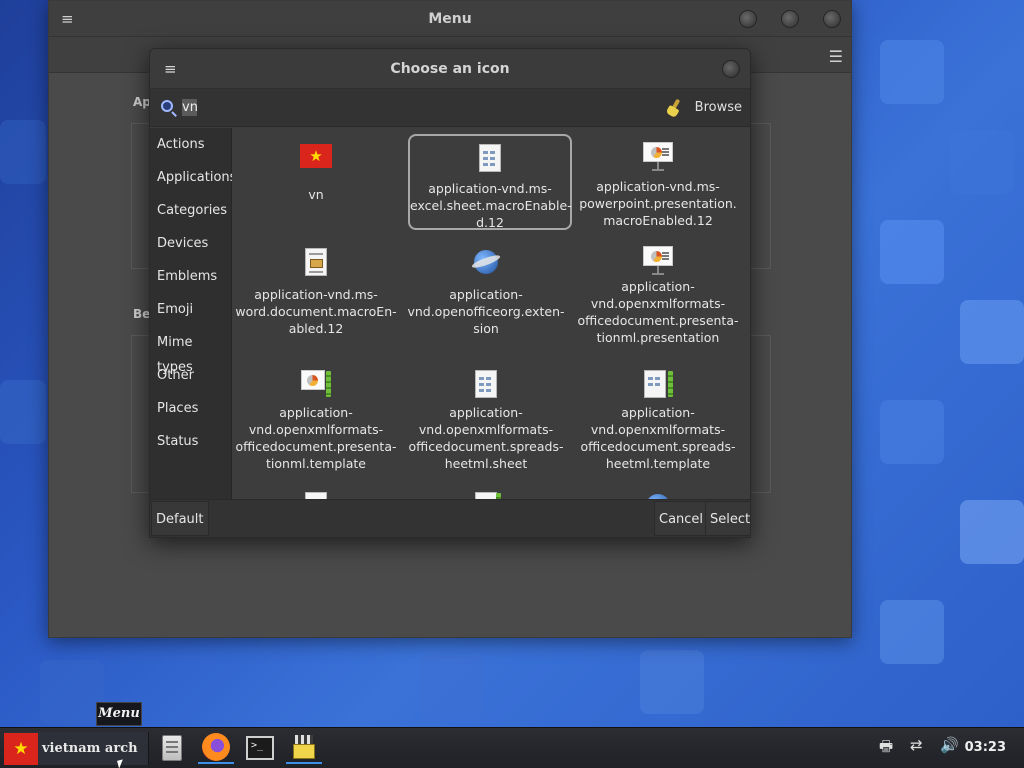  What do you see at coordinates (316, 384) in the screenshot?
I see `presentation-template-icon` at bounding box center [316, 384].